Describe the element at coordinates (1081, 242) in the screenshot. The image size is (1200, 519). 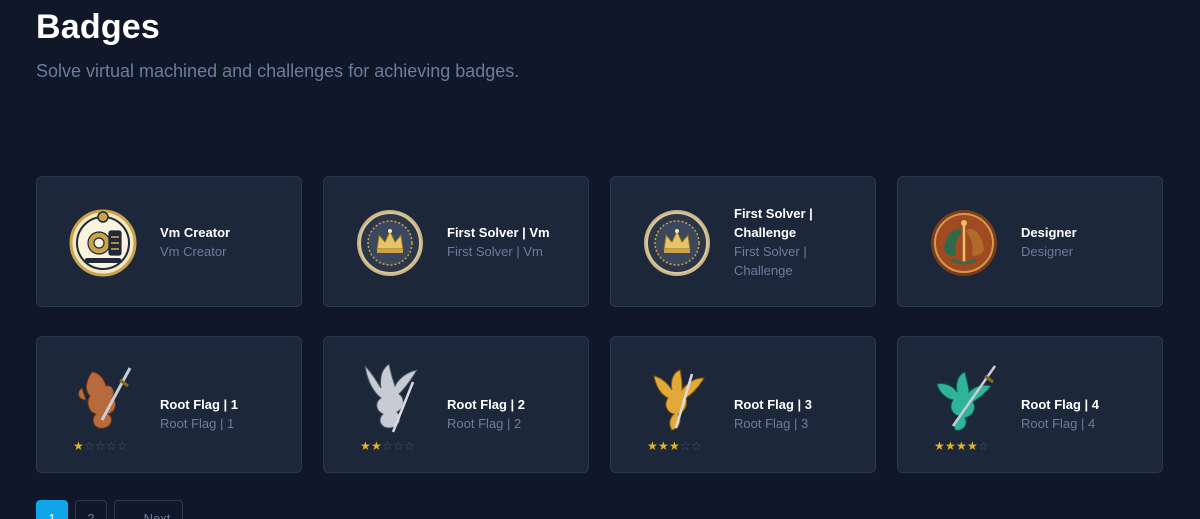
I see `badge-info: Designer Designer` at that location.